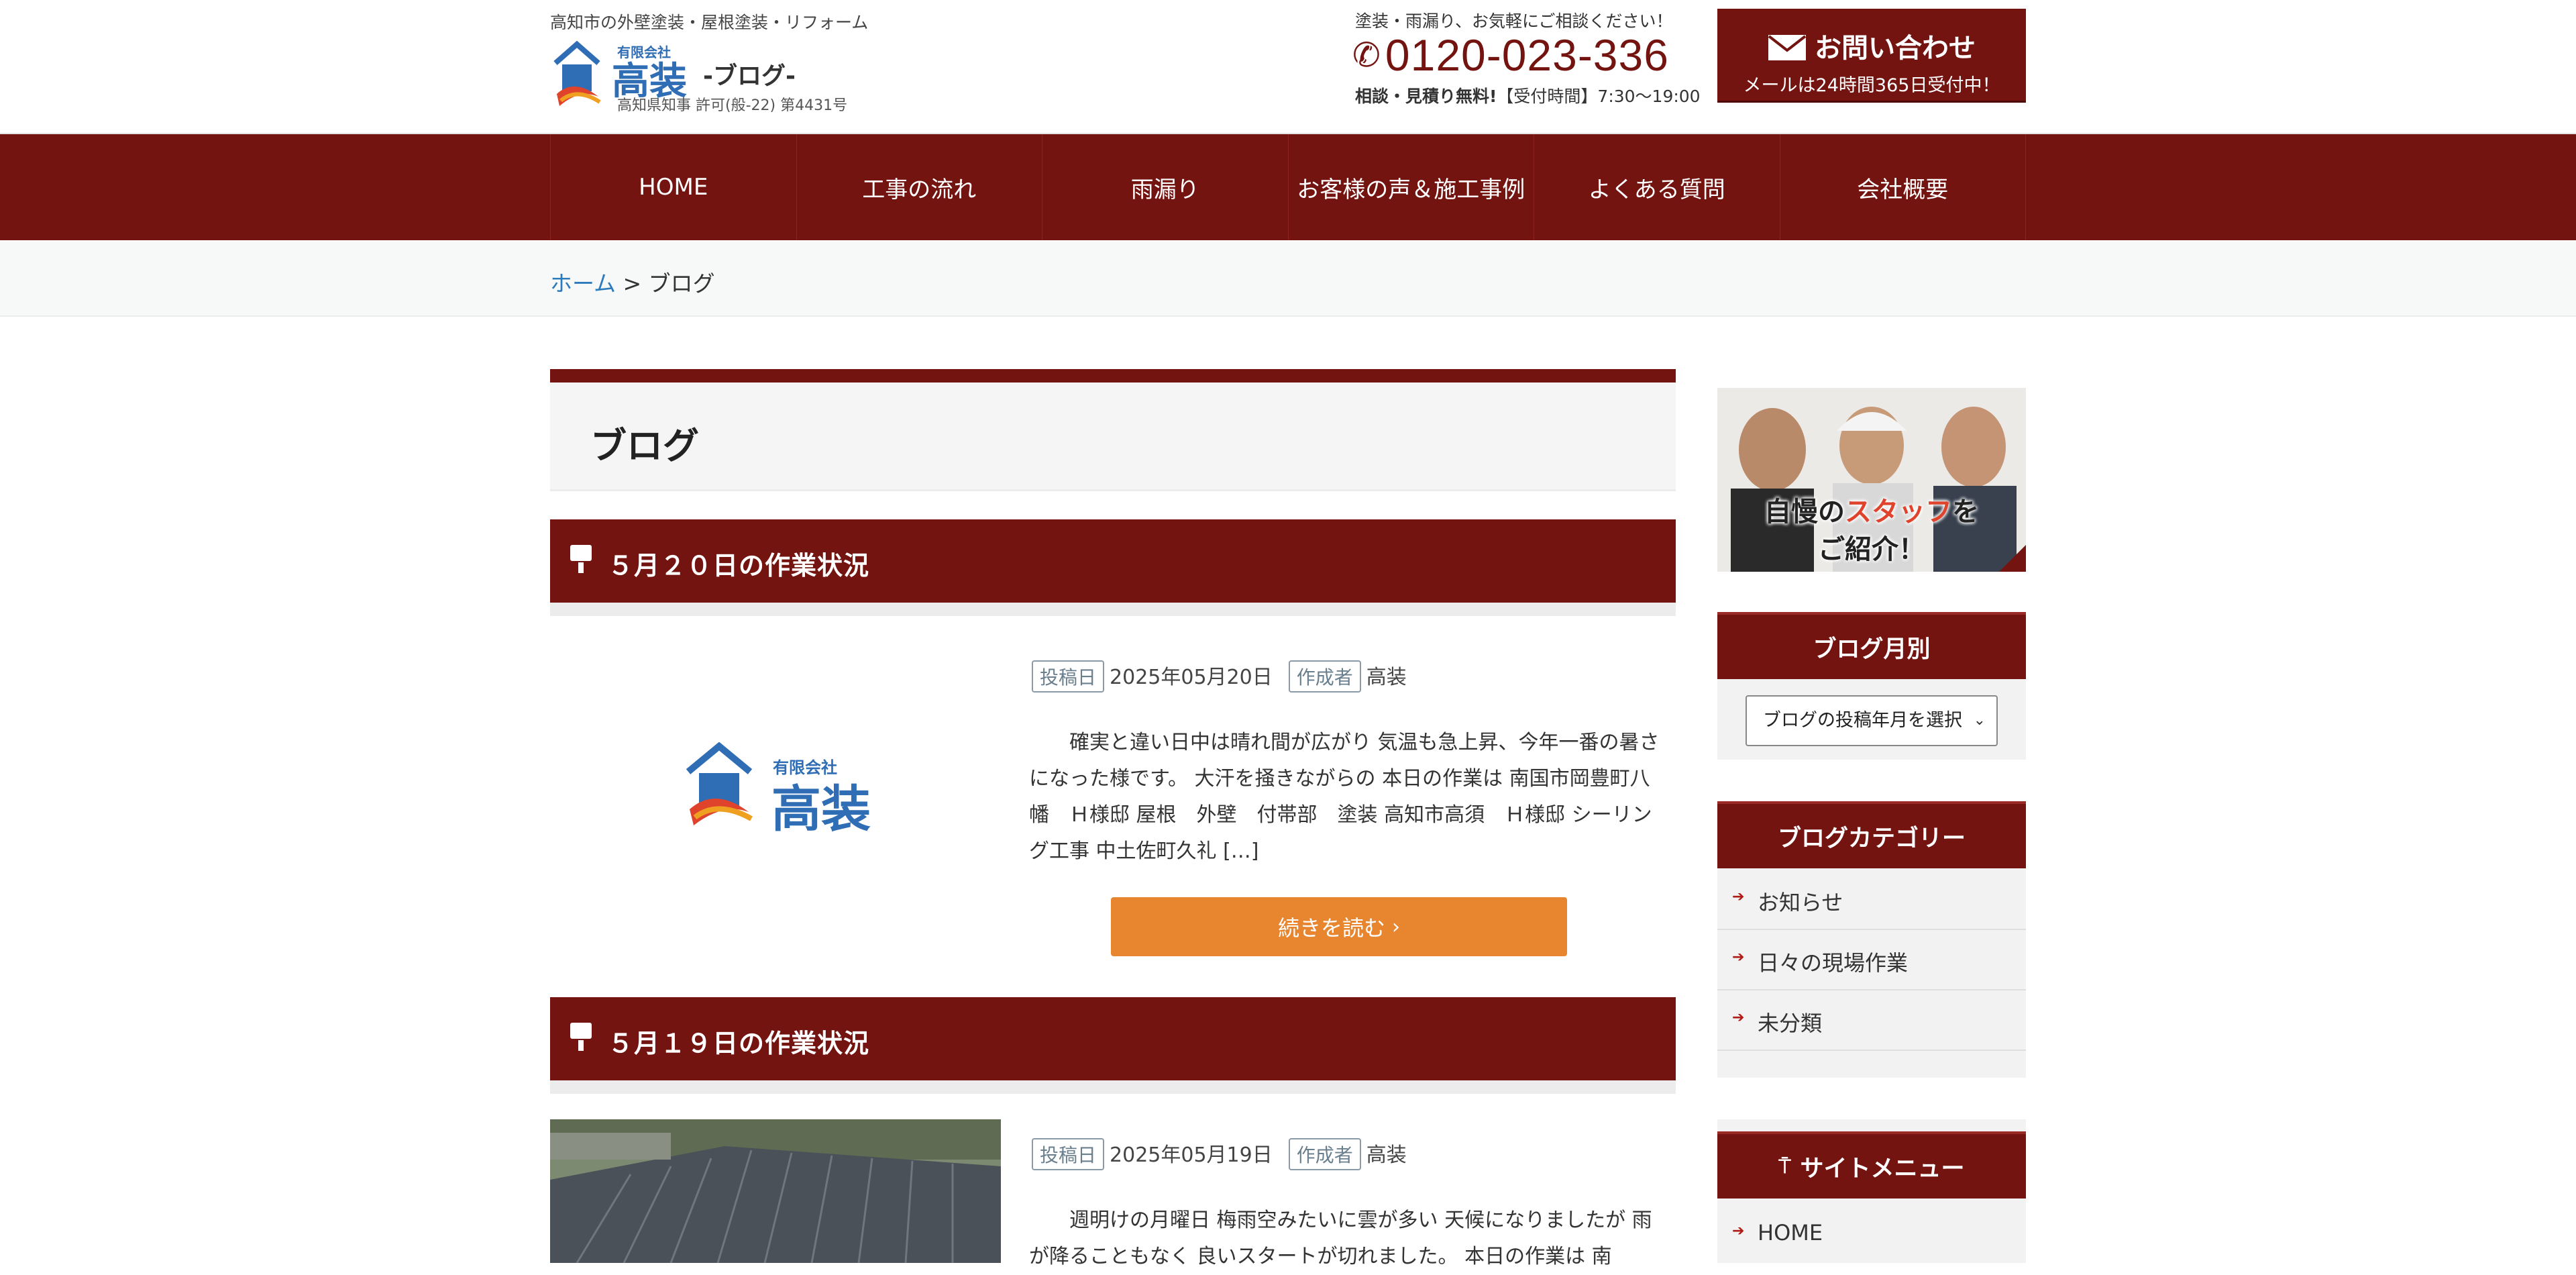 The image size is (2576, 1275). Describe the element at coordinates (1882, 1168) in the screenshot. I see `sitemenu-title-text: サイトメニュー` at that location.